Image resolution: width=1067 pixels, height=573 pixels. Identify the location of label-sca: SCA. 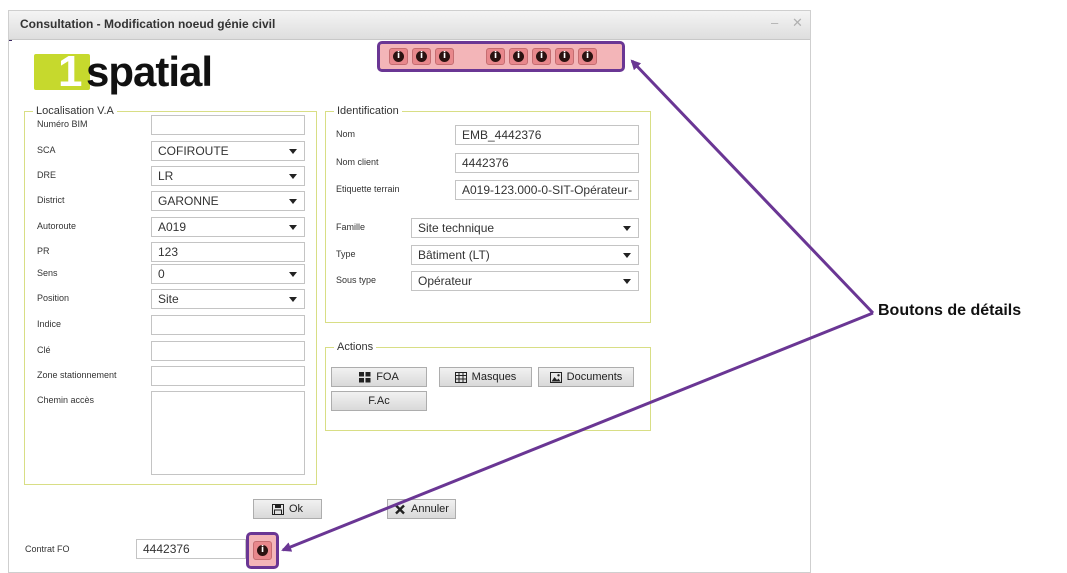
(46, 150).